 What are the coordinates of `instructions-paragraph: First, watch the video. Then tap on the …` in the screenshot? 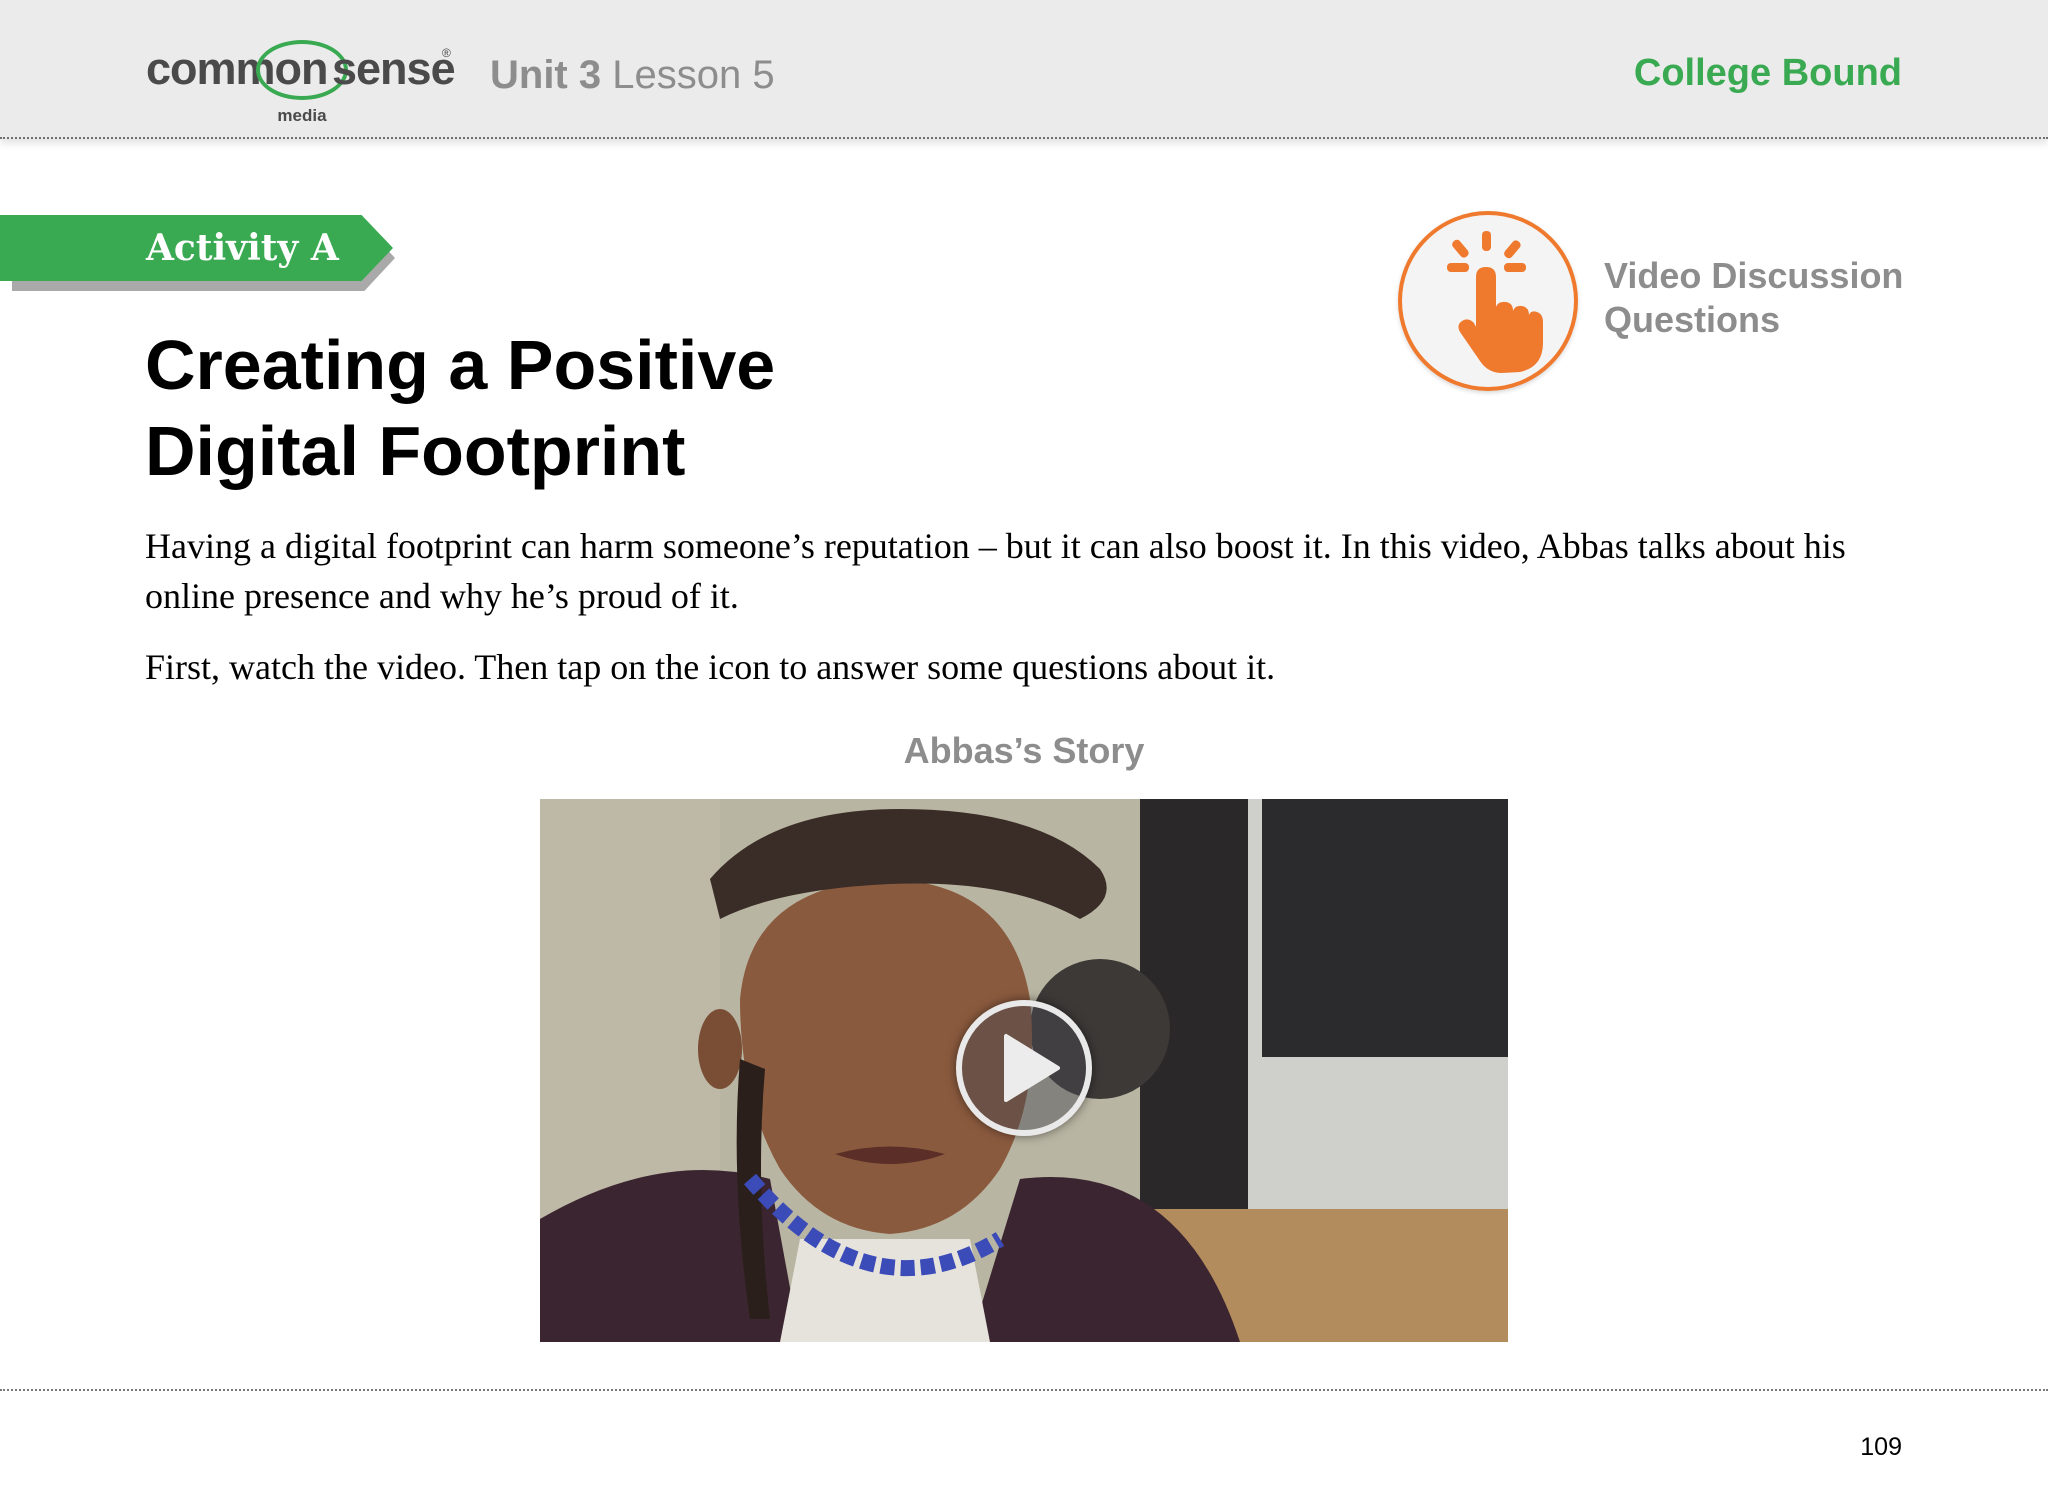 It's located at (710, 667).